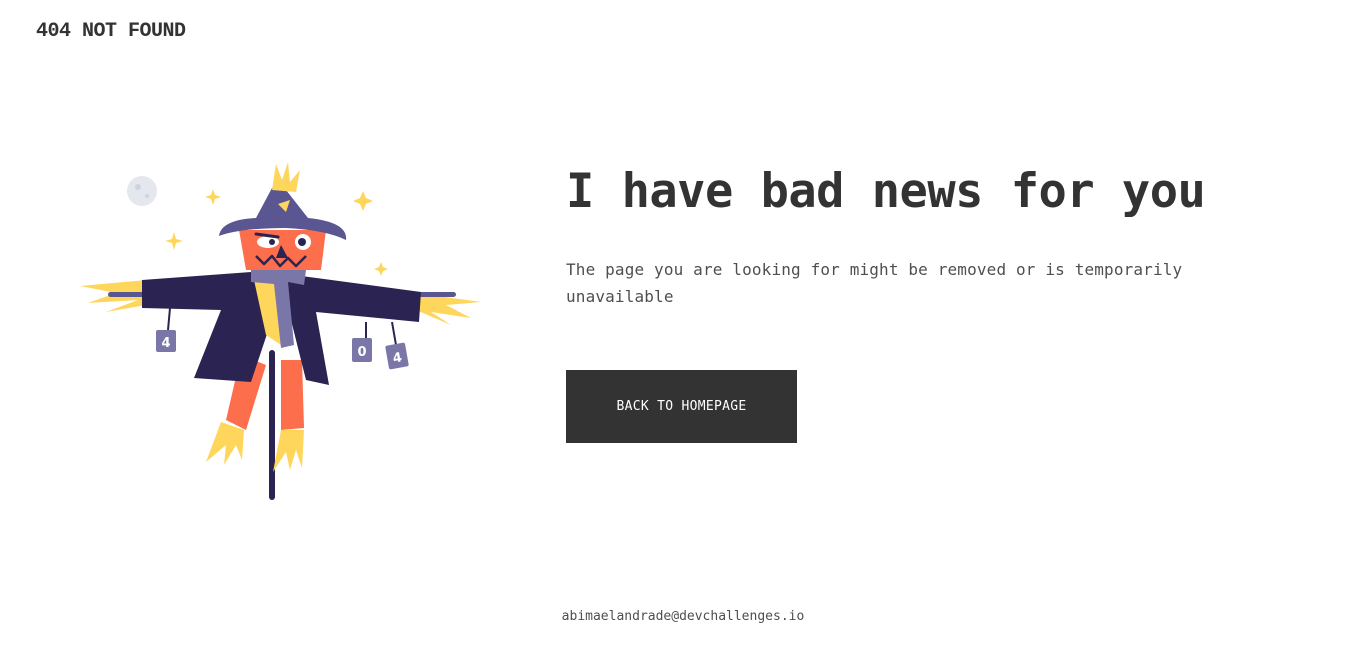 The image size is (1366, 657). Describe the element at coordinates (272, 425) in the screenshot. I see `pole` at that location.